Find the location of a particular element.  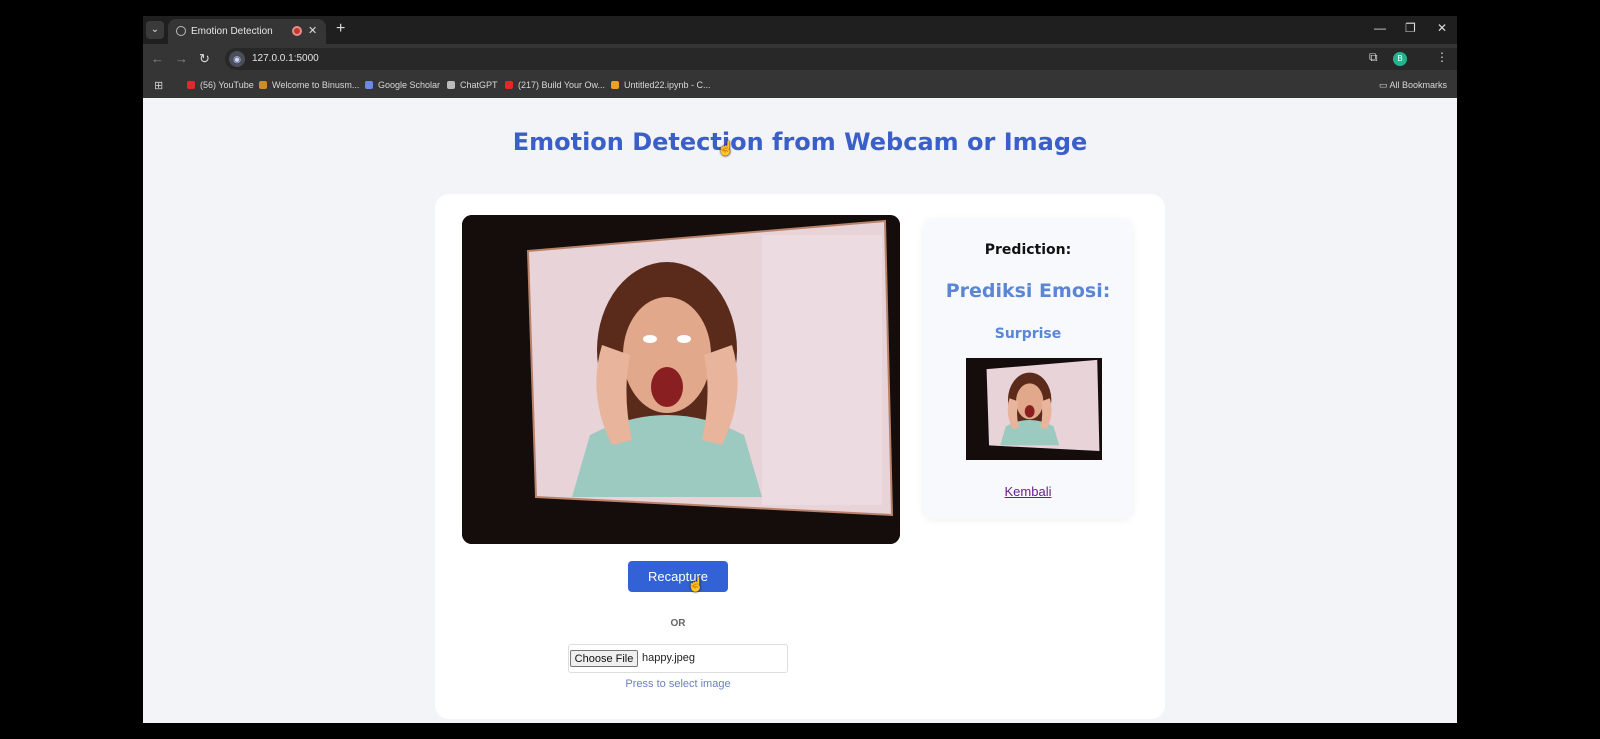

site-icon is located at coordinates (263, 85).